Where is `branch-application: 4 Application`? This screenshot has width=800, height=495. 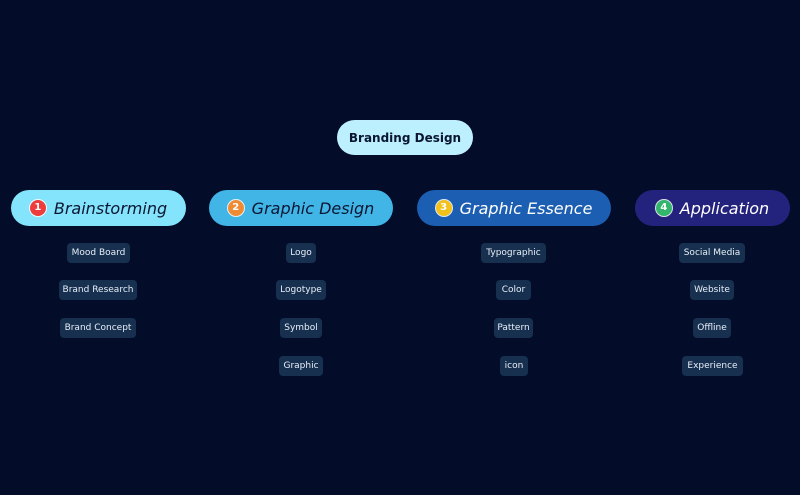
branch-application: 4 Application is located at coordinates (712, 208).